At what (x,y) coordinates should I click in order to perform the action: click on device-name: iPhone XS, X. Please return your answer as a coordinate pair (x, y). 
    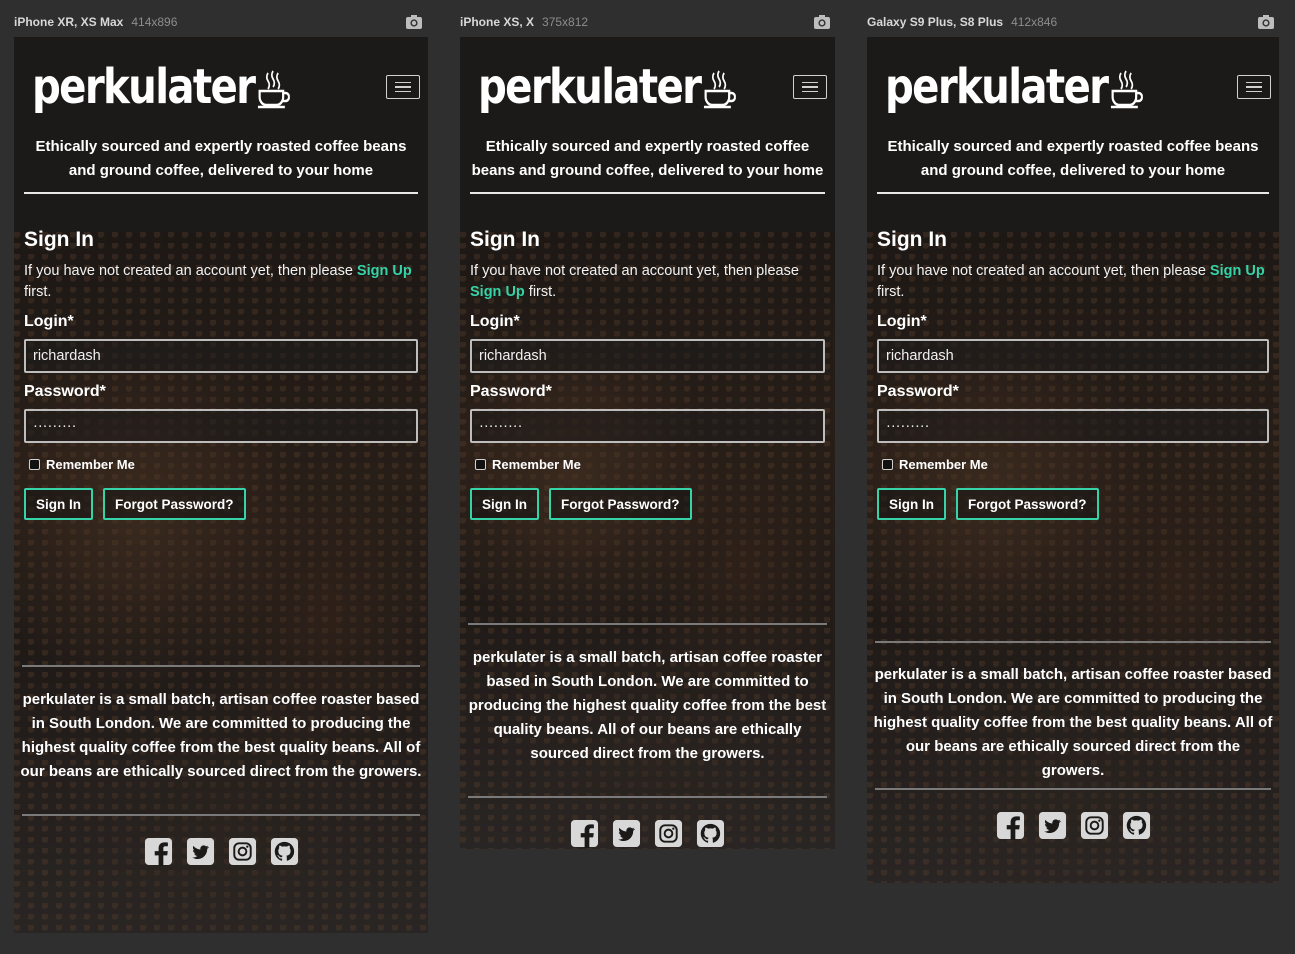
    Looking at the image, I should click on (497, 22).